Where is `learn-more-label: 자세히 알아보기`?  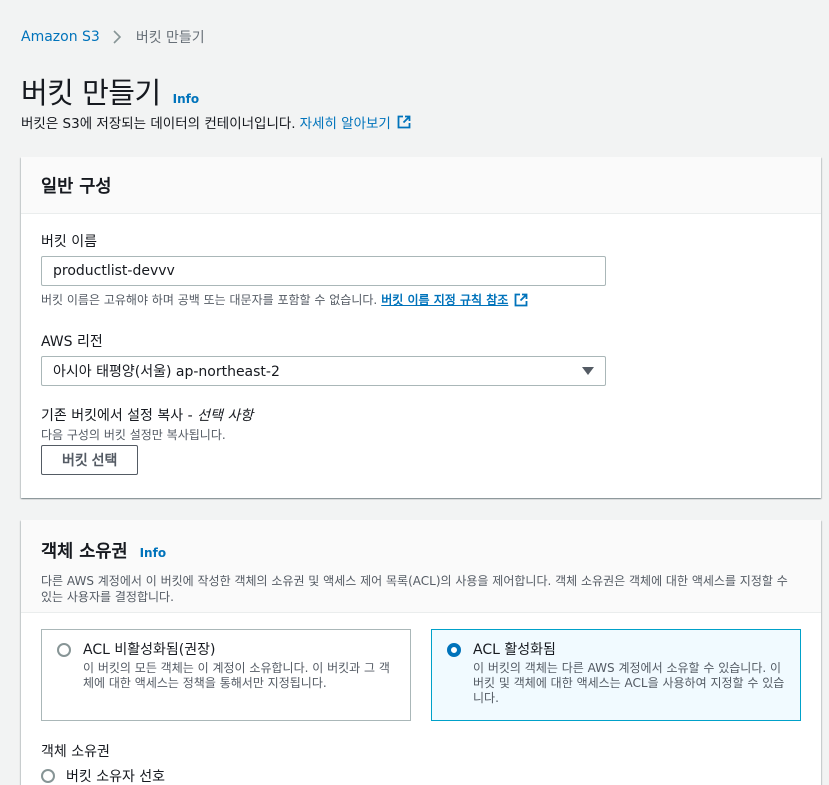 learn-more-label: 자세히 알아보기 is located at coordinates (345, 124).